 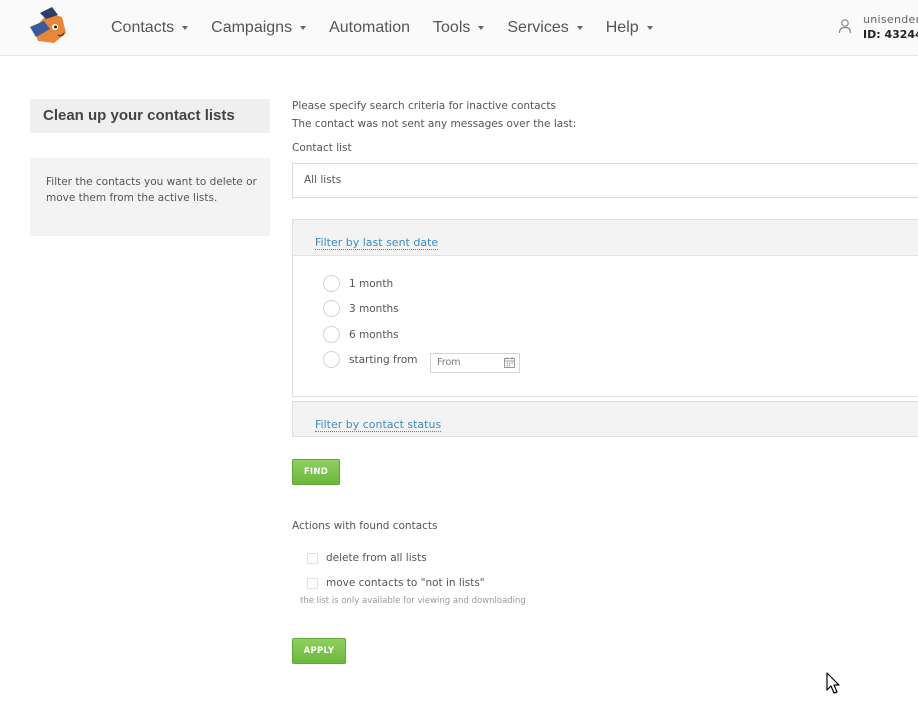 What do you see at coordinates (605, 180) in the screenshot?
I see `contact-list-select: All lists` at bounding box center [605, 180].